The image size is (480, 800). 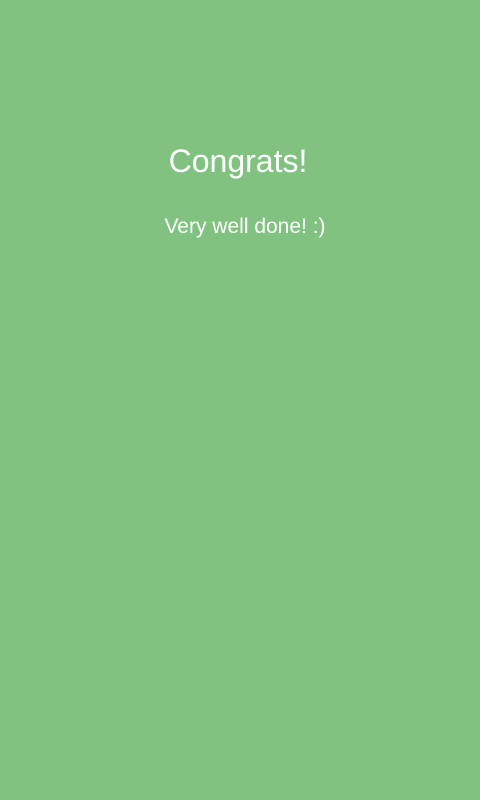 I want to click on congrats-message: Very well done! :), so click(x=245, y=226).